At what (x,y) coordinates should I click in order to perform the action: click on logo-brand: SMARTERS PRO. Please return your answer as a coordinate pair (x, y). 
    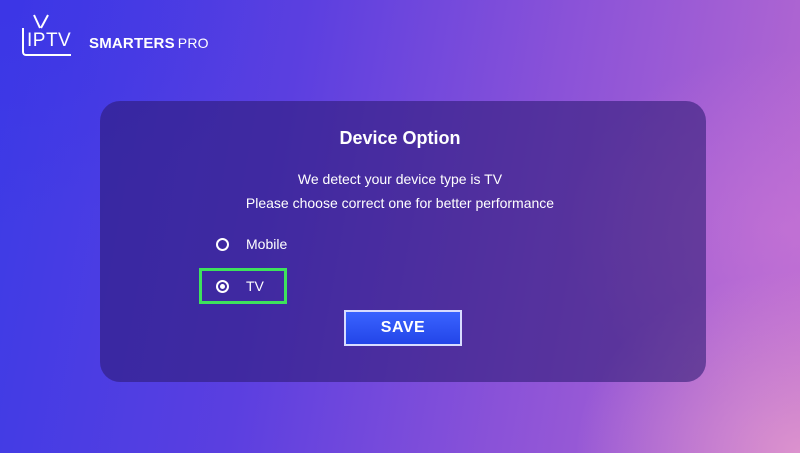
    Looking at the image, I should click on (149, 43).